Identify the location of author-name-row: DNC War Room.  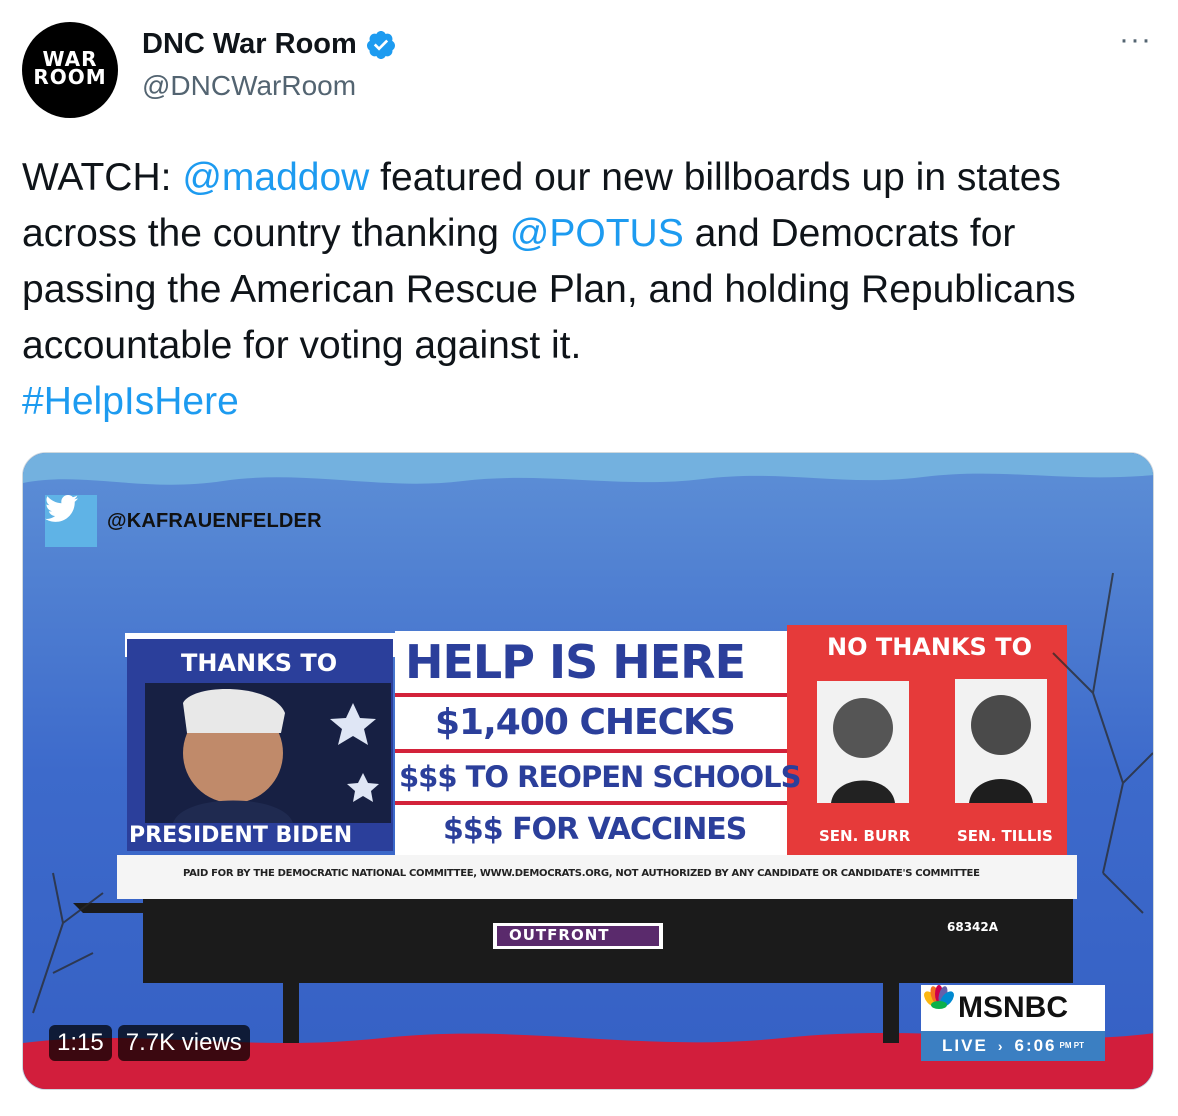
(269, 44).